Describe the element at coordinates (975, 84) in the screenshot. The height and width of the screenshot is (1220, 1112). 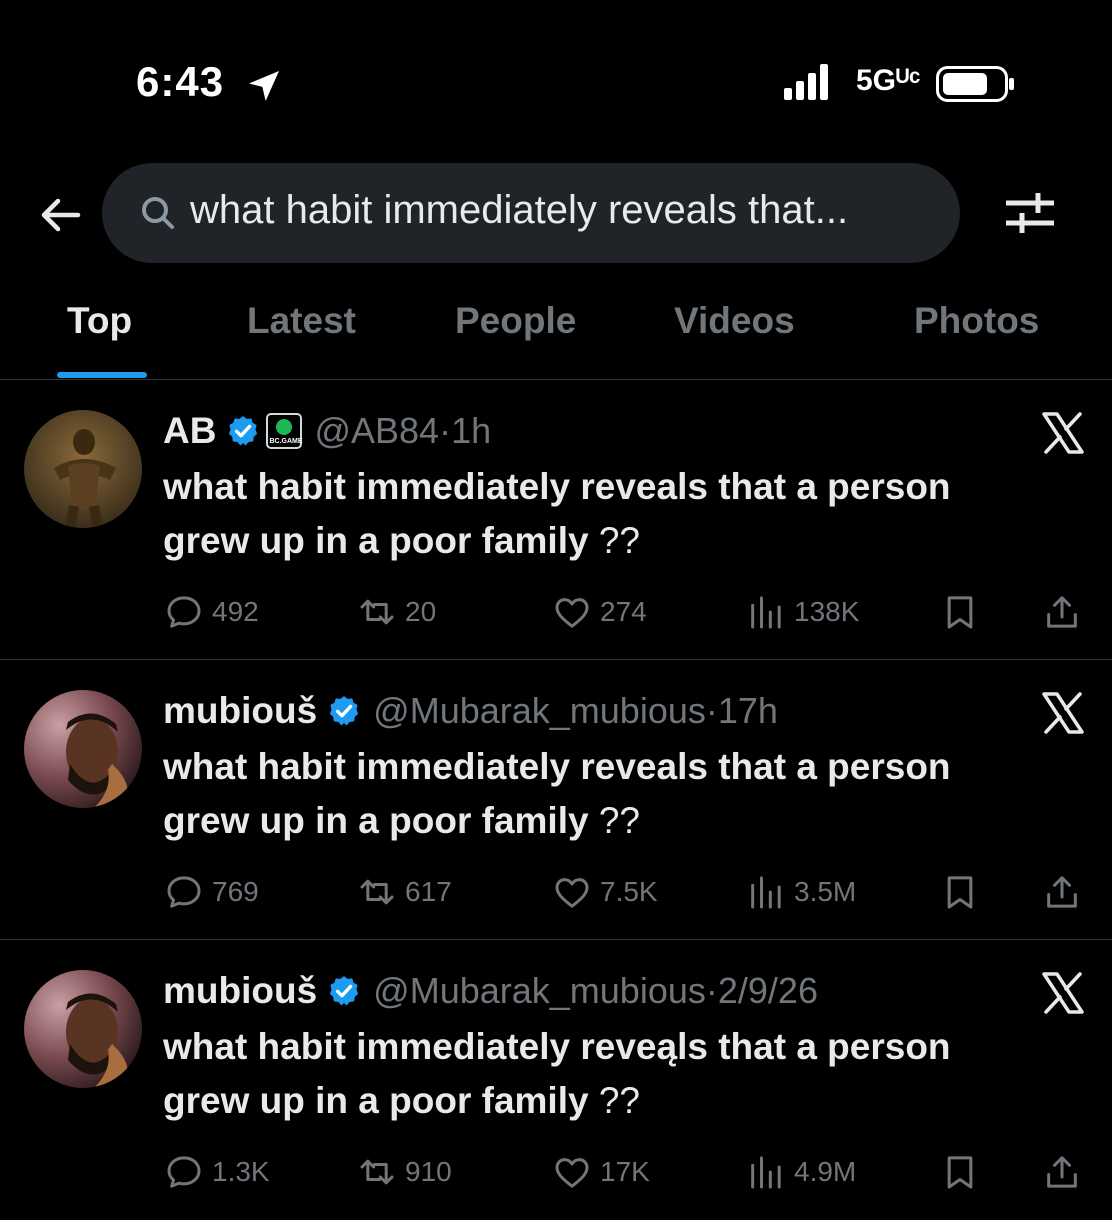
I see `battery-icon` at that location.